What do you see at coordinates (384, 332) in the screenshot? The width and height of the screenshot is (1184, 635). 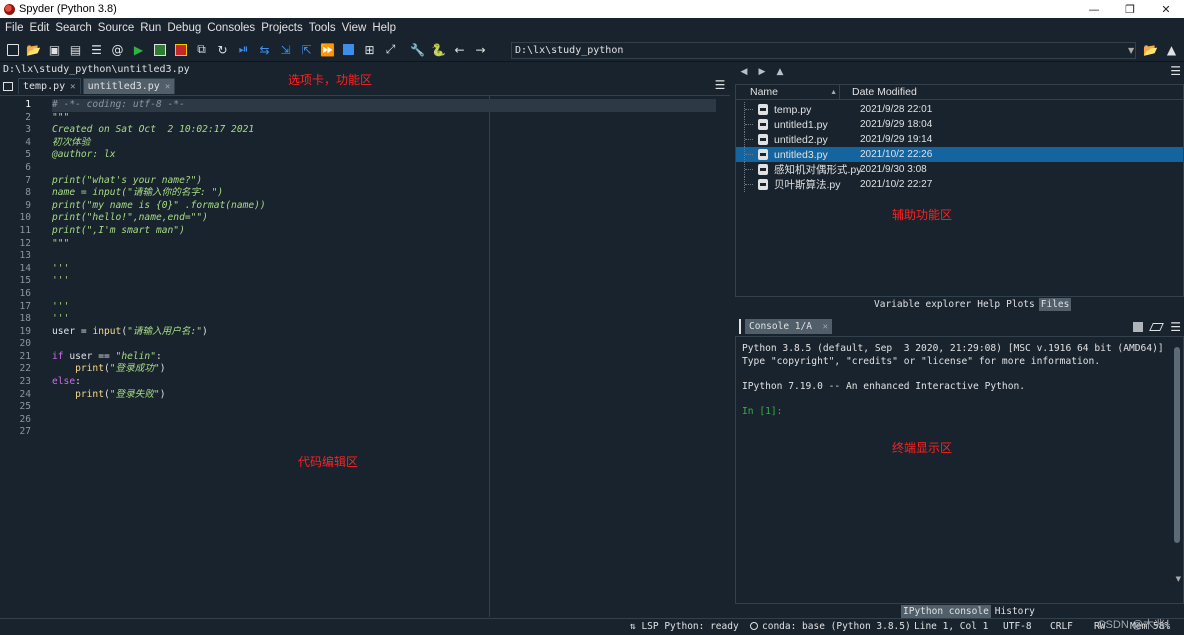 I see `code-line: user = input("请输入用户名:")` at bounding box center [384, 332].